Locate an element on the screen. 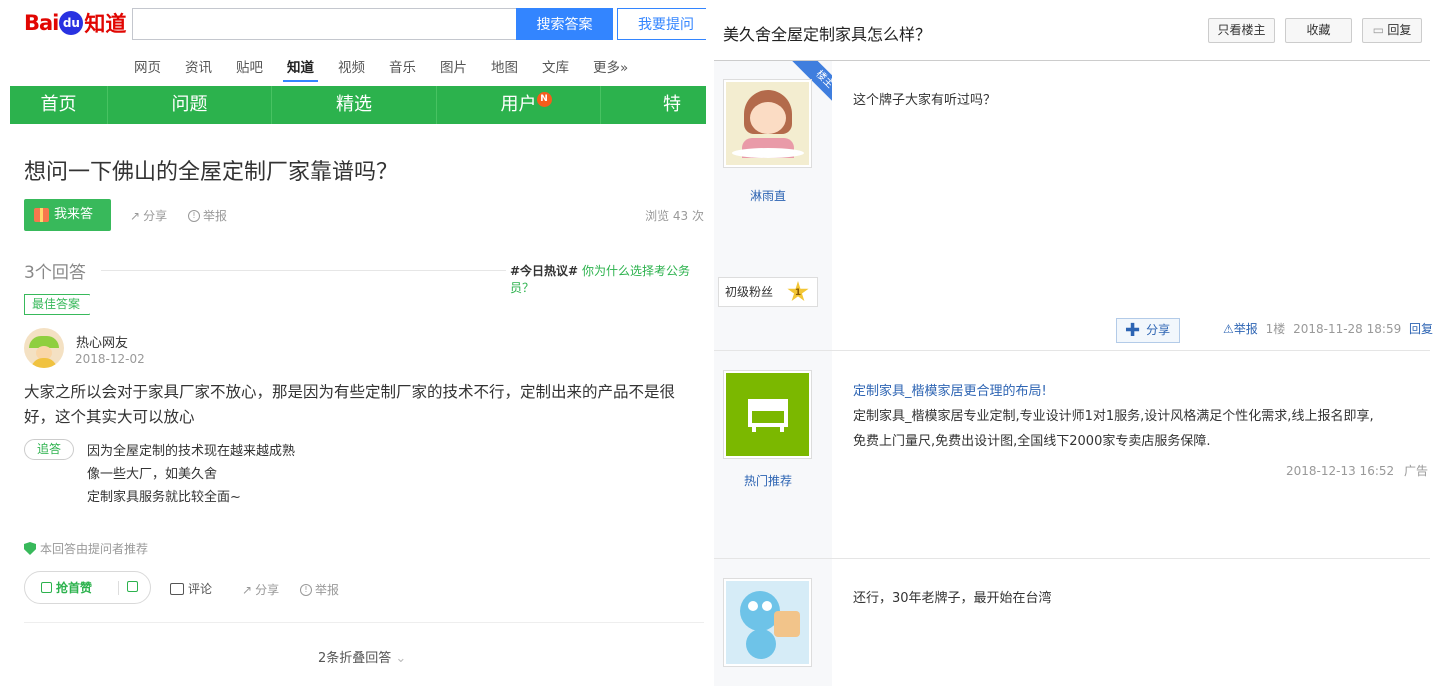 The width and height of the screenshot is (1440, 686). thumbs-up-icon is located at coordinates (46, 587).